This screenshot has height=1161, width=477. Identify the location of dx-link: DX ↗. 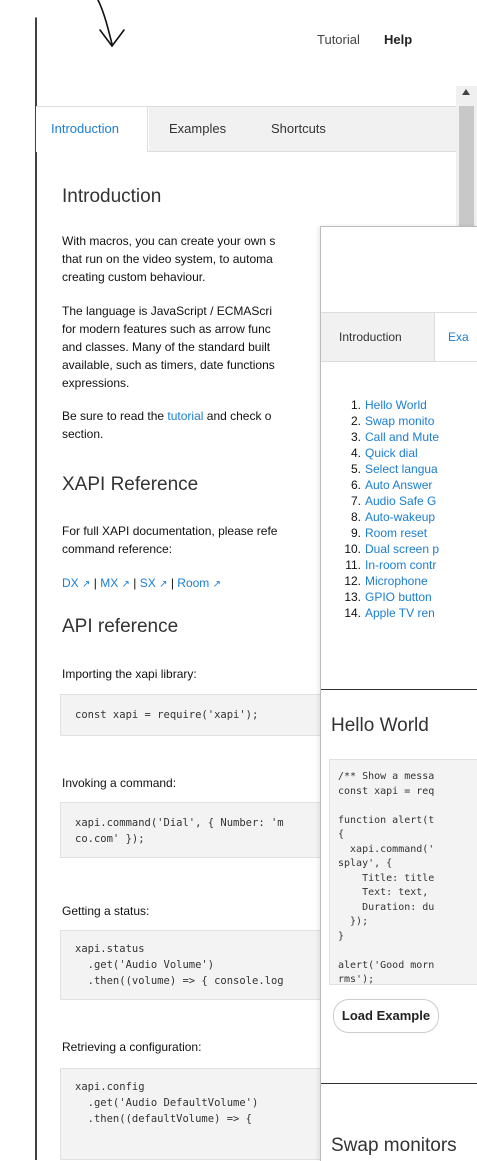
(76, 583).